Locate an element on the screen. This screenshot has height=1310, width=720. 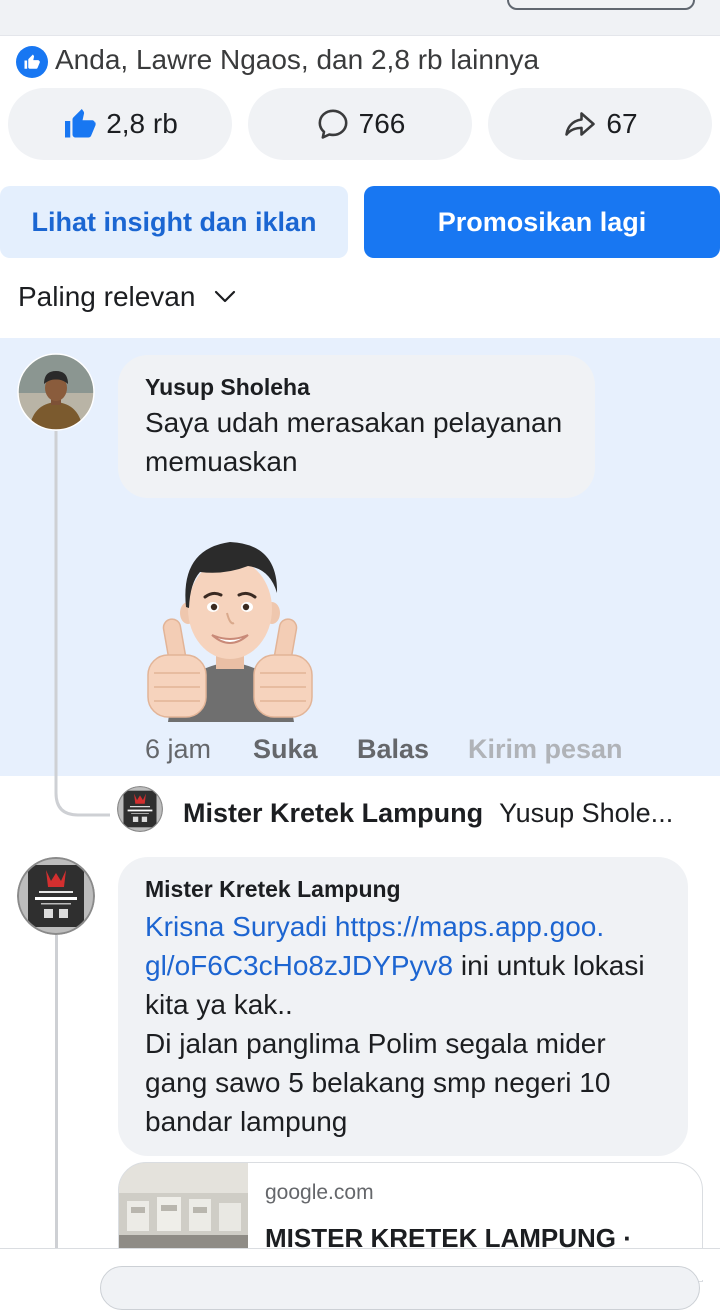
reply-button: Balas is located at coordinates (393, 749).